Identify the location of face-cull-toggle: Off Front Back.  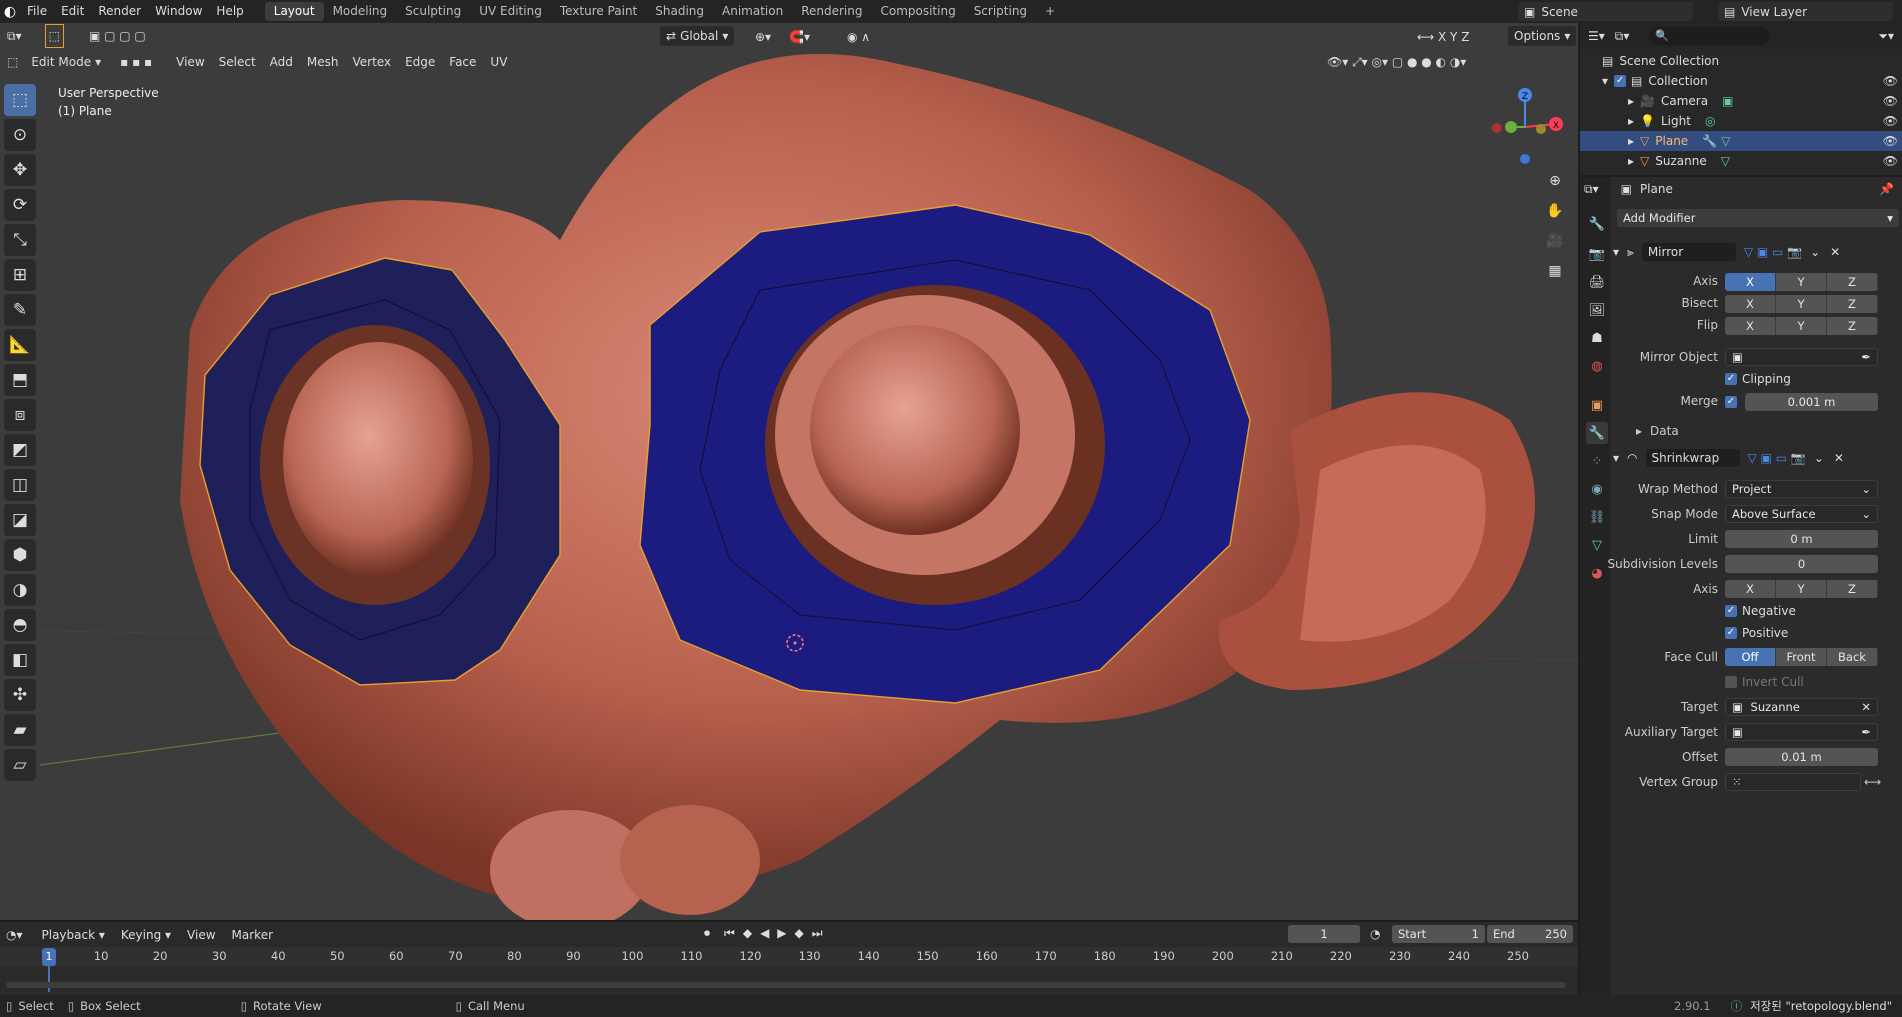
(1801, 657).